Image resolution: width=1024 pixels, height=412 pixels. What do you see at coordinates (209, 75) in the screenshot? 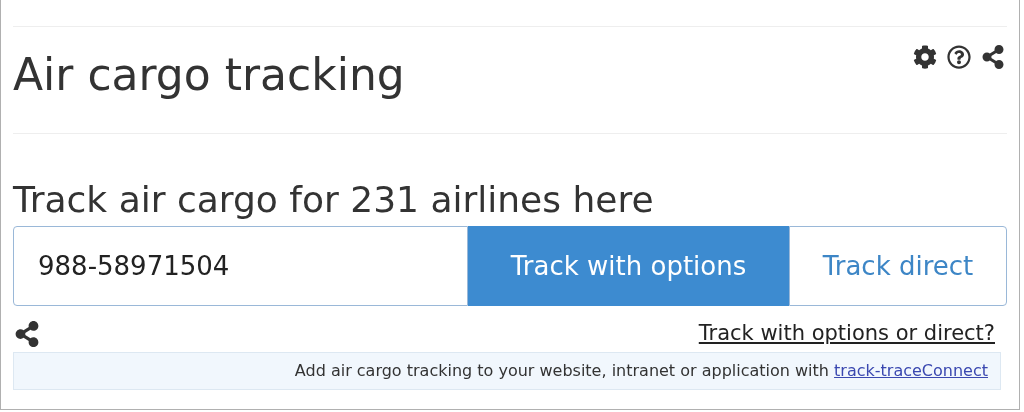
I see `page-title: Air cargo tracking` at bounding box center [209, 75].